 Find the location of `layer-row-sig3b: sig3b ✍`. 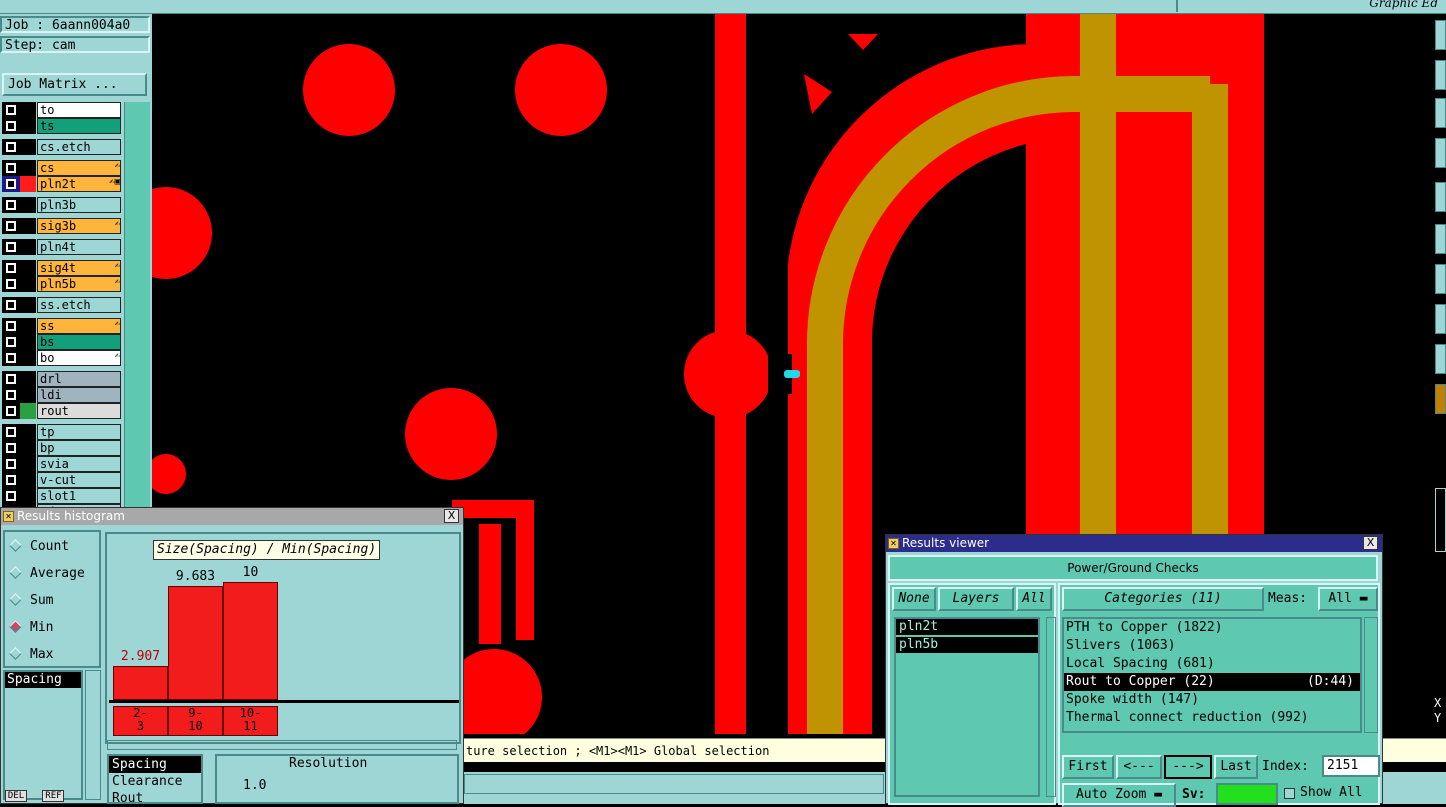

layer-row-sig3b: sig3b ✍ is located at coordinates (62, 226).